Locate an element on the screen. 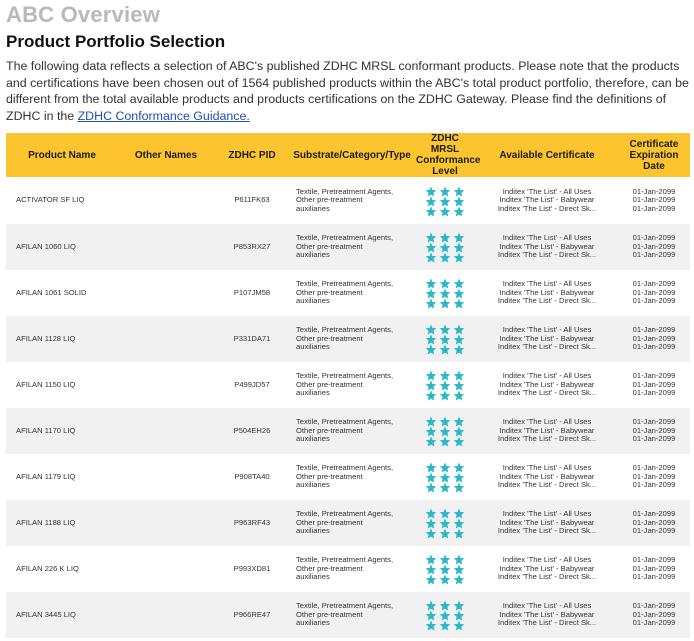  product-name-cell: AFILAN 1061 SOLID is located at coordinates (51, 292).